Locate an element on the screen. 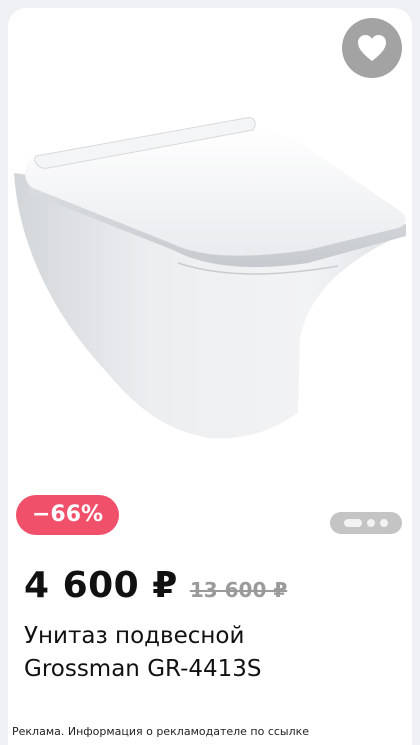  favorite-button is located at coordinates (372, 48).